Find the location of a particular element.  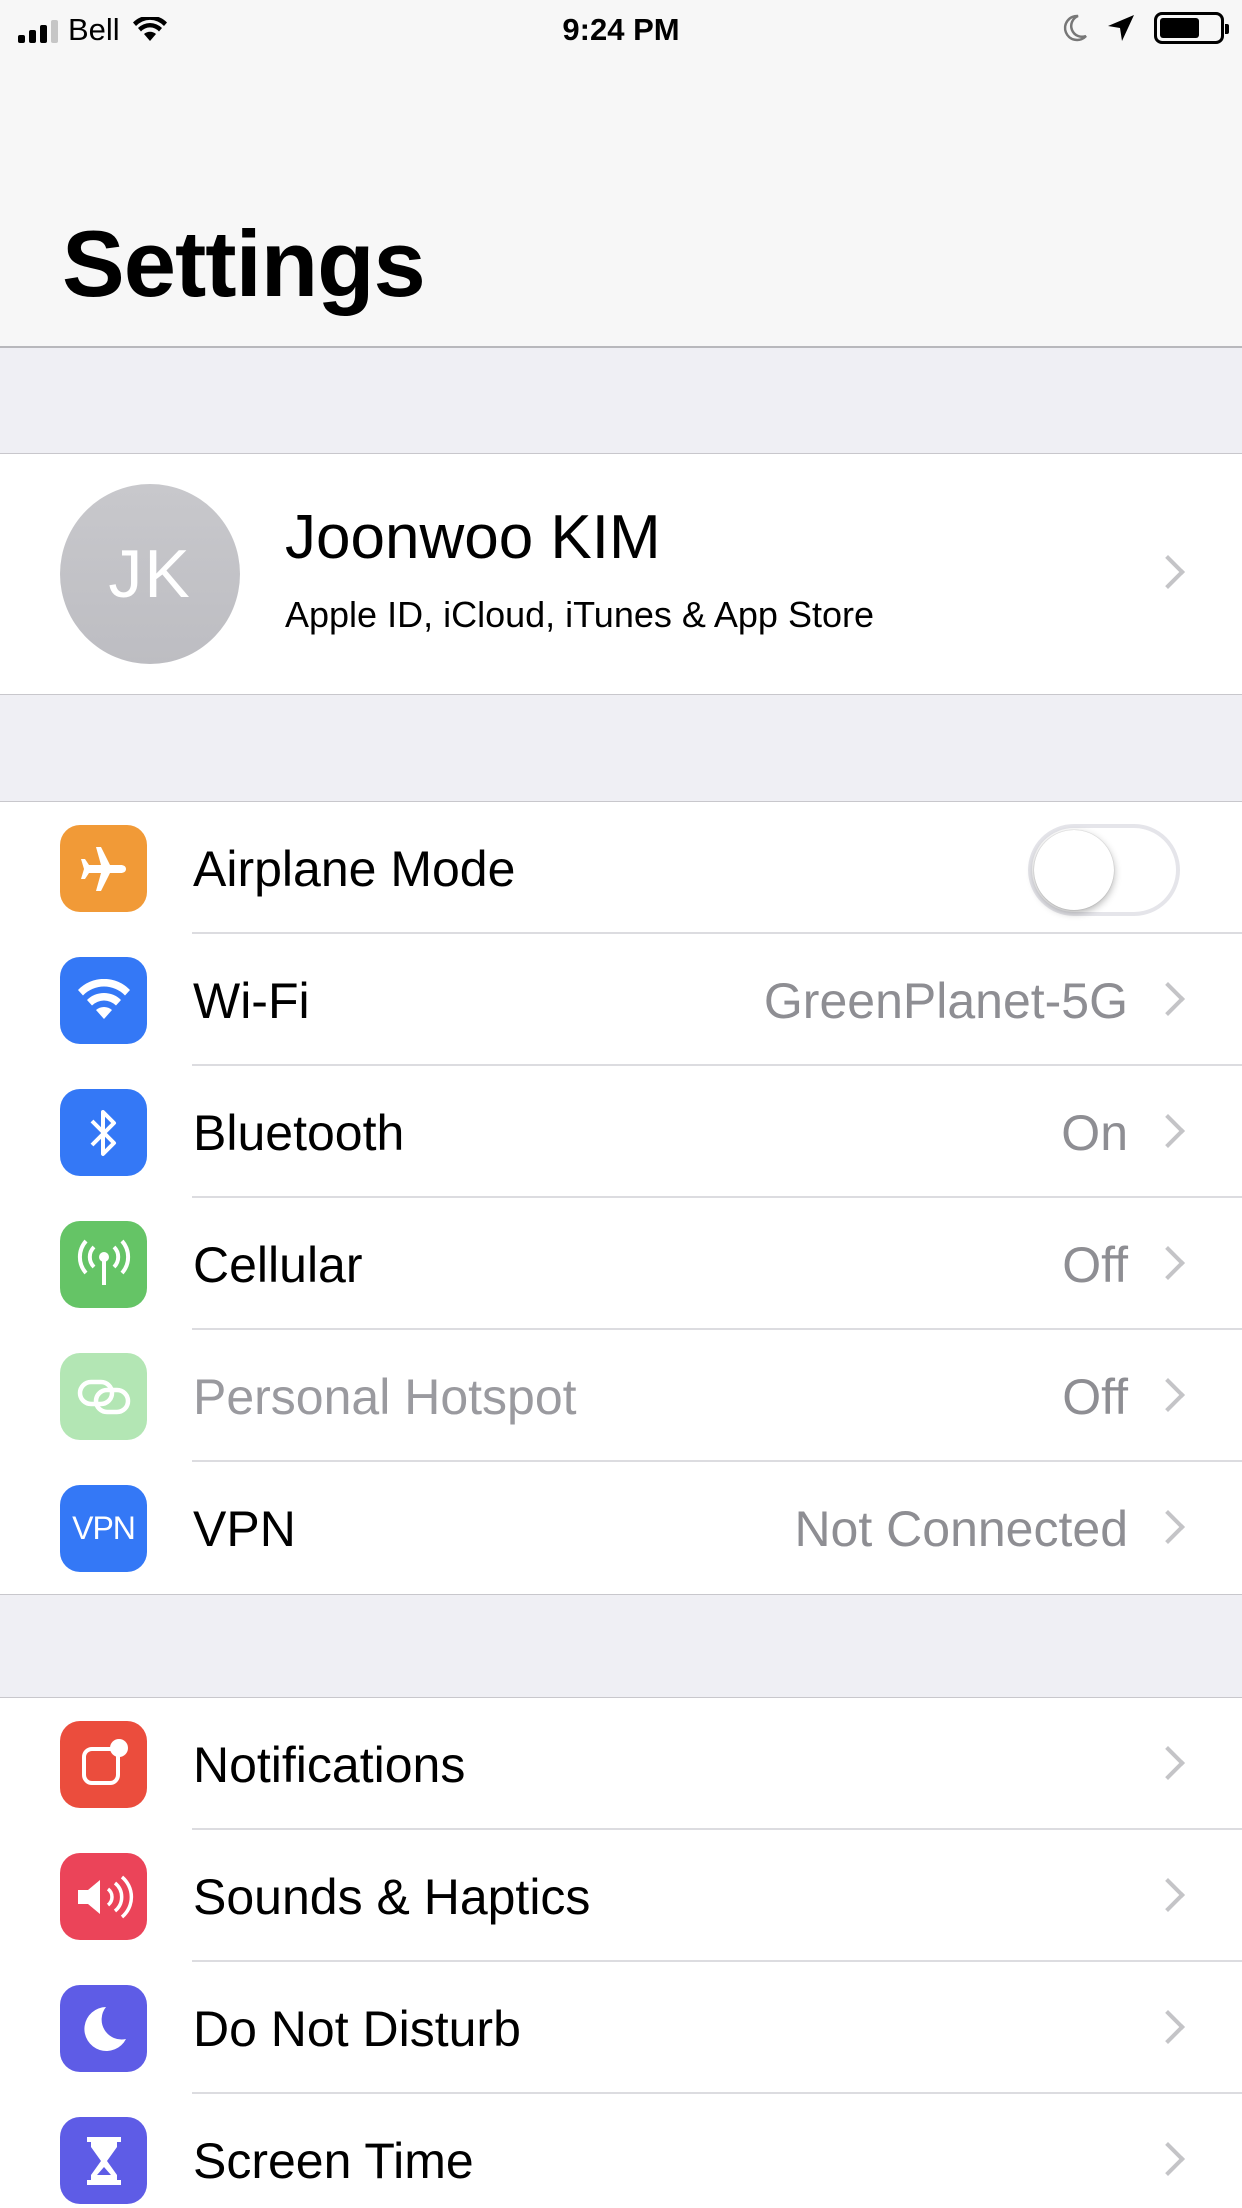

avatar: JK is located at coordinates (150, 574).